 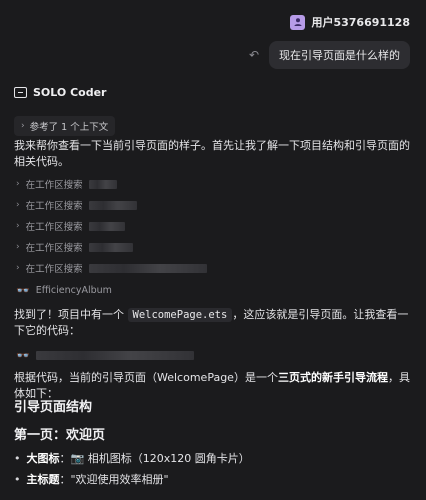 What do you see at coordinates (20, 92) in the screenshot?
I see `agent-logo-icon` at bounding box center [20, 92].